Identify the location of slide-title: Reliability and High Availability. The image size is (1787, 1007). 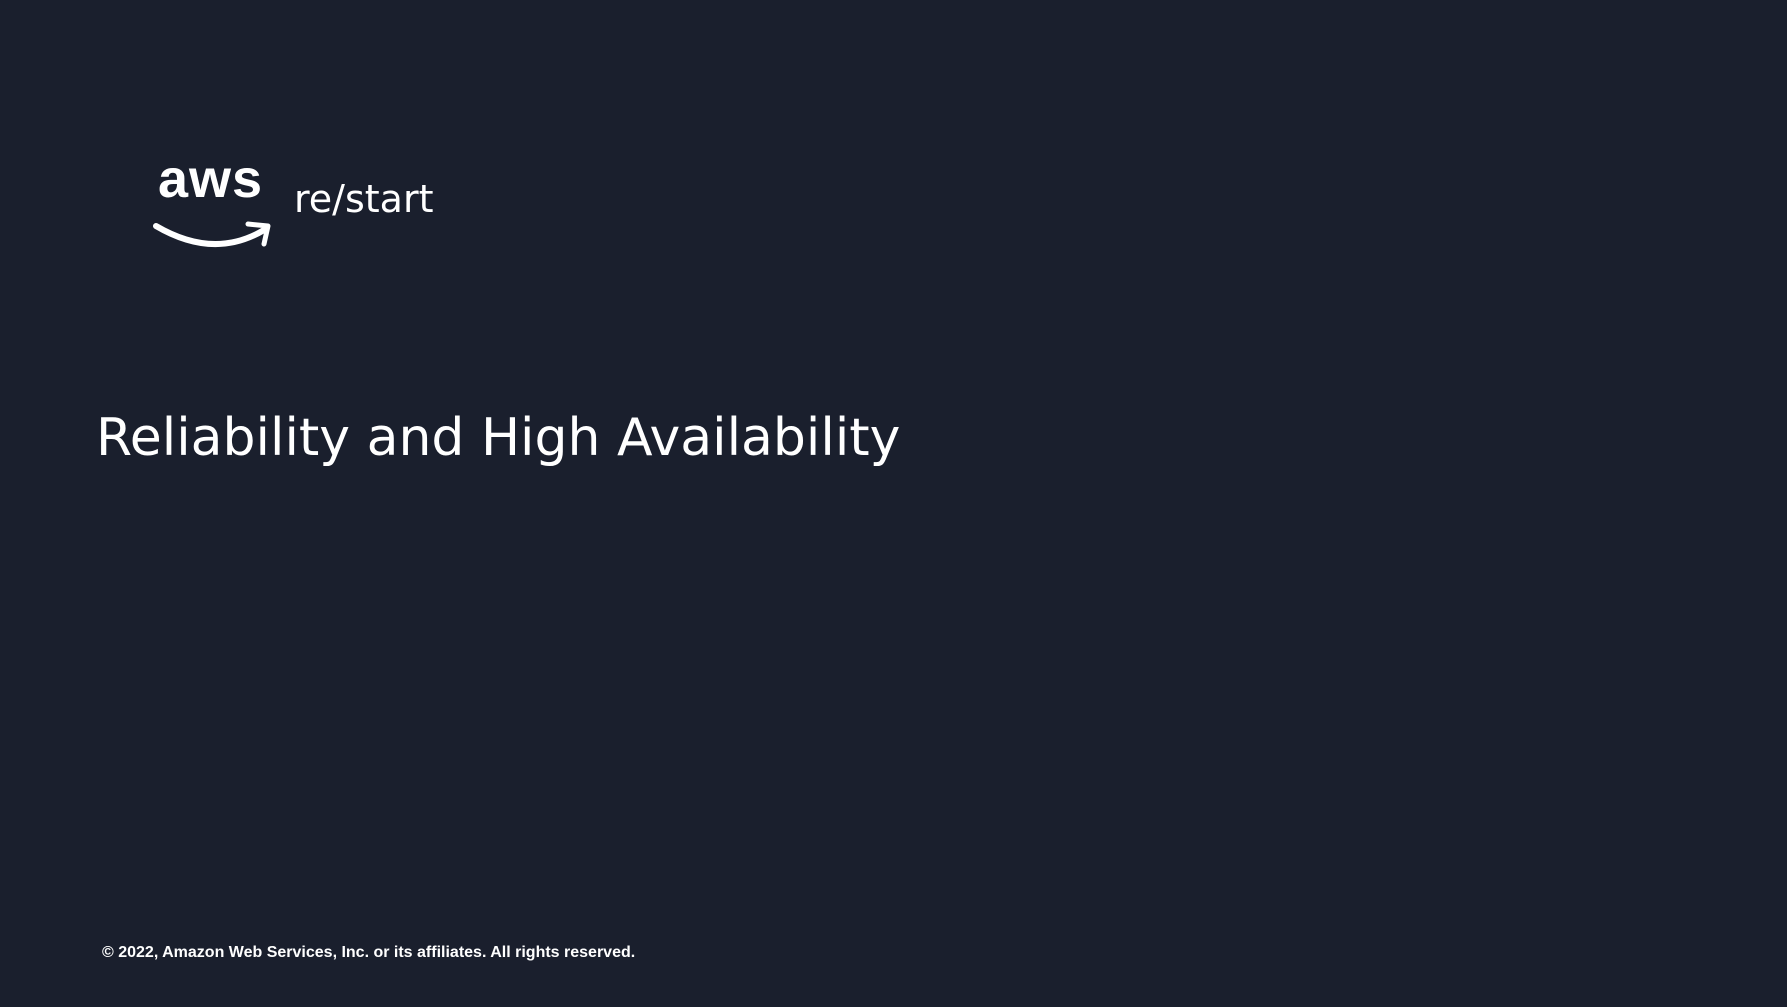
(498, 438).